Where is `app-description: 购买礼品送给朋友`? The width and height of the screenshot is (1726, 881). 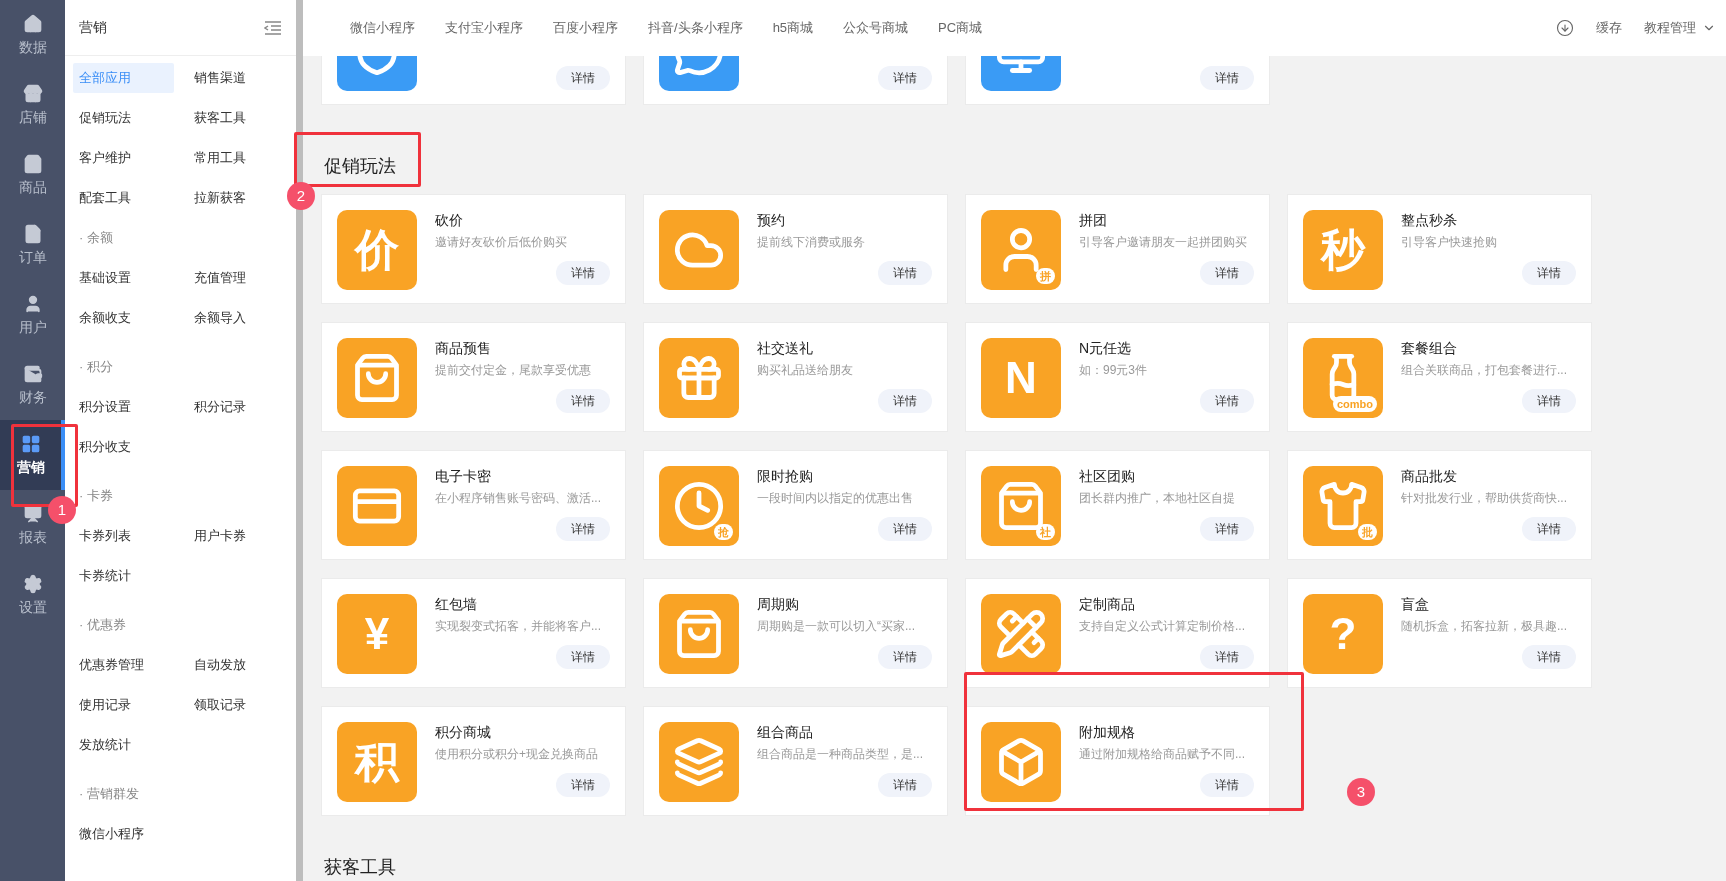
app-description: 购买礼品送给朋友 is located at coordinates (805, 370).